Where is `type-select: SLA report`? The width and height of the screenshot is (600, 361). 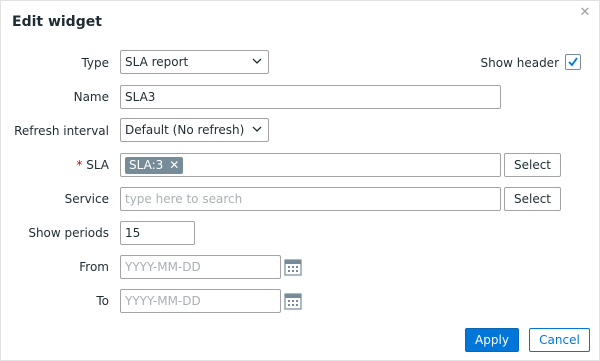 type-select: SLA report is located at coordinates (194, 62).